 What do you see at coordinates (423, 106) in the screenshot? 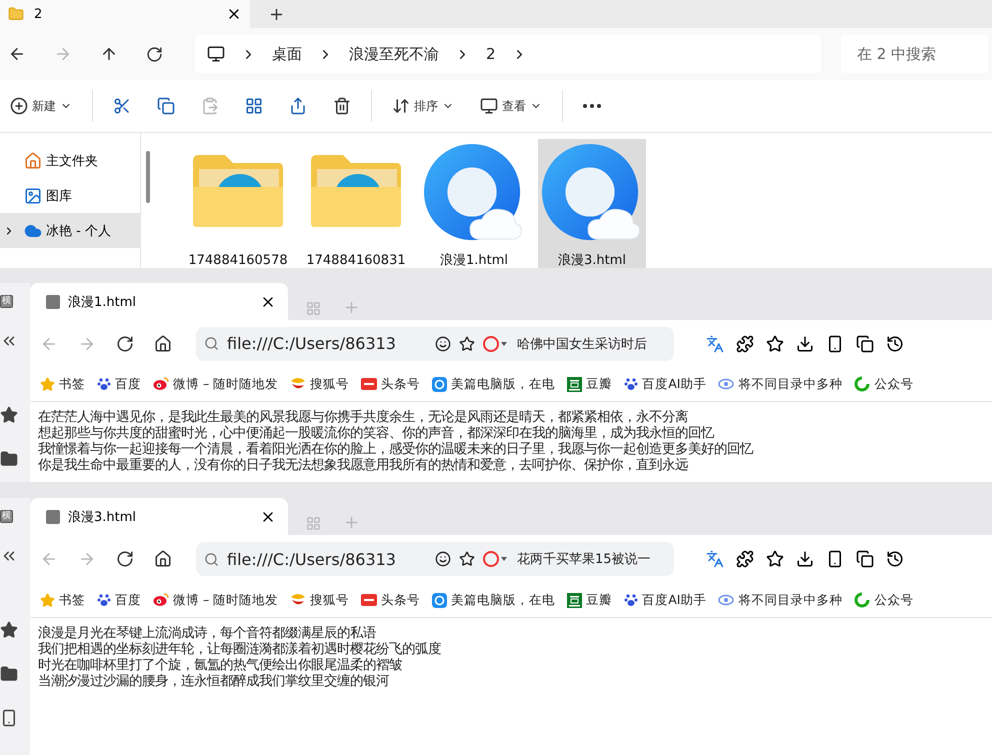
I see `sort-button: 排序` at bounding box center [423, 106].